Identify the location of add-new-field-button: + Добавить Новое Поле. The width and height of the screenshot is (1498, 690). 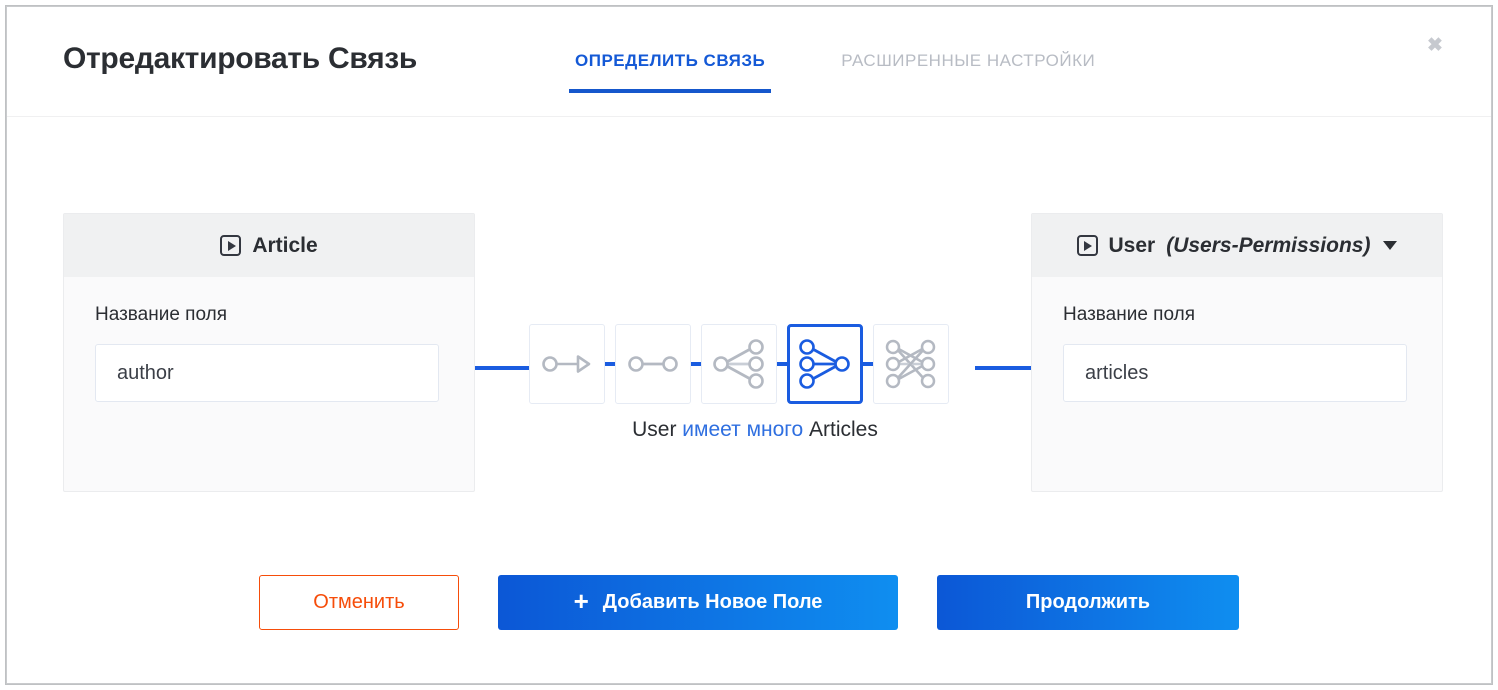
(698, 602).